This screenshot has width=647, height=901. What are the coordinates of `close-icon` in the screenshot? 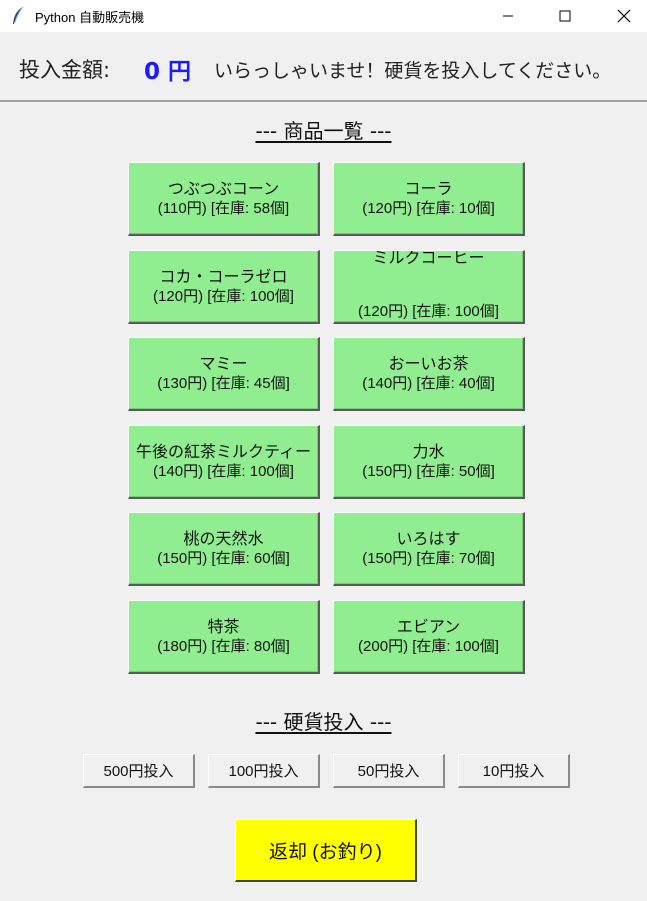 It's located at (624, 16).